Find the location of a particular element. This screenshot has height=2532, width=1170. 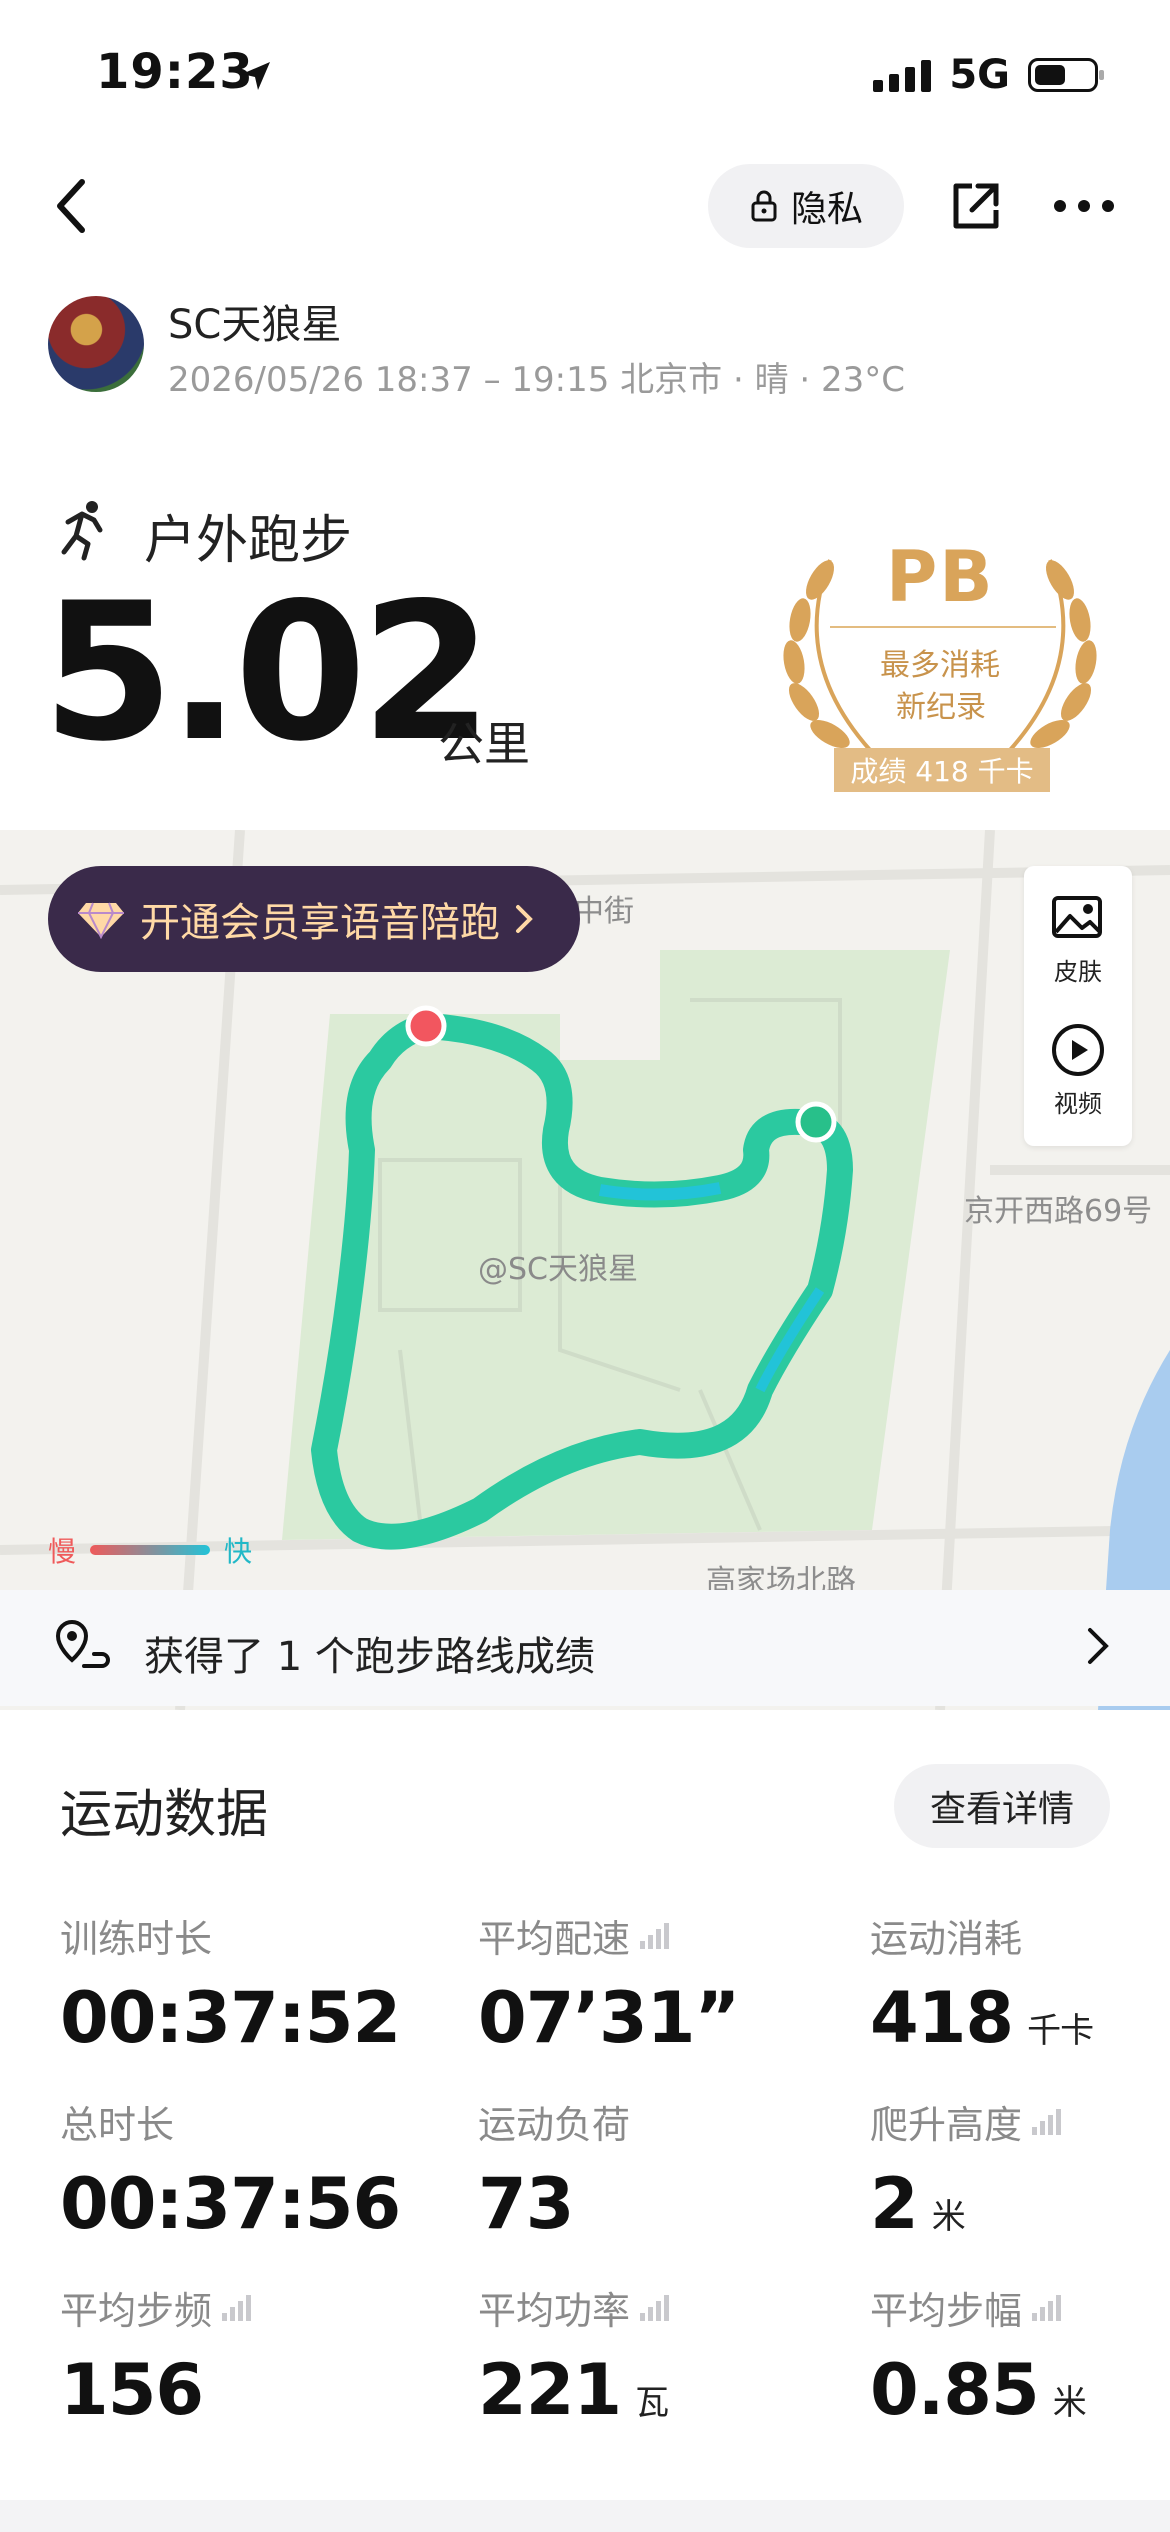

stat-label: 平均步频 is located at coordinates (156, 2307).